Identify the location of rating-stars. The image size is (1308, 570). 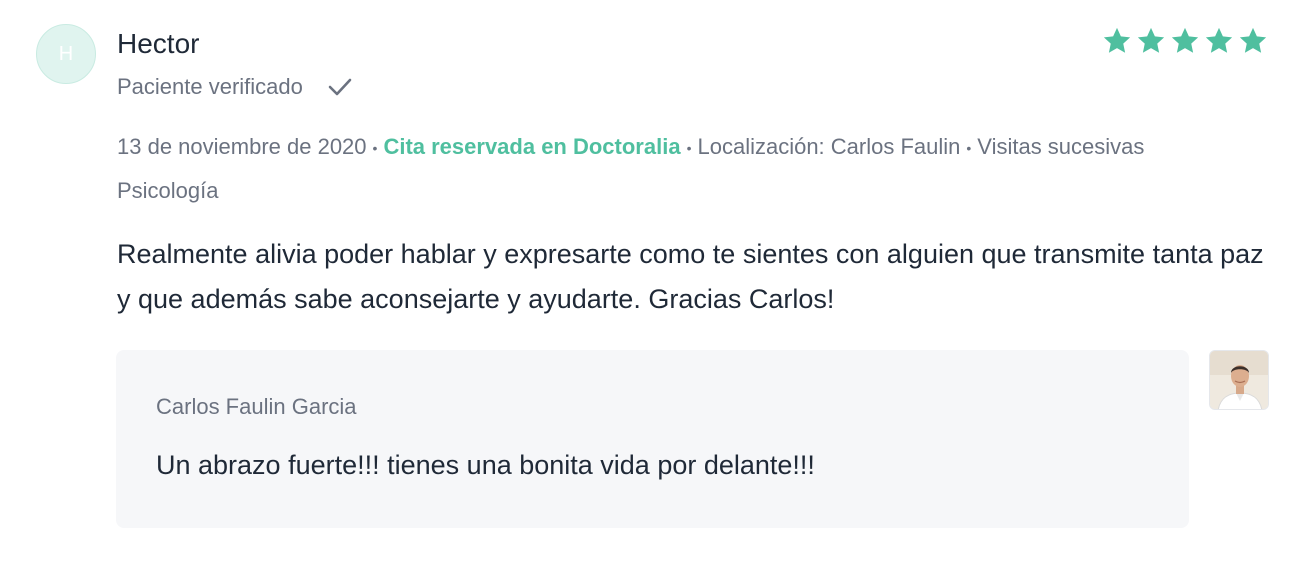
(1185, 41).